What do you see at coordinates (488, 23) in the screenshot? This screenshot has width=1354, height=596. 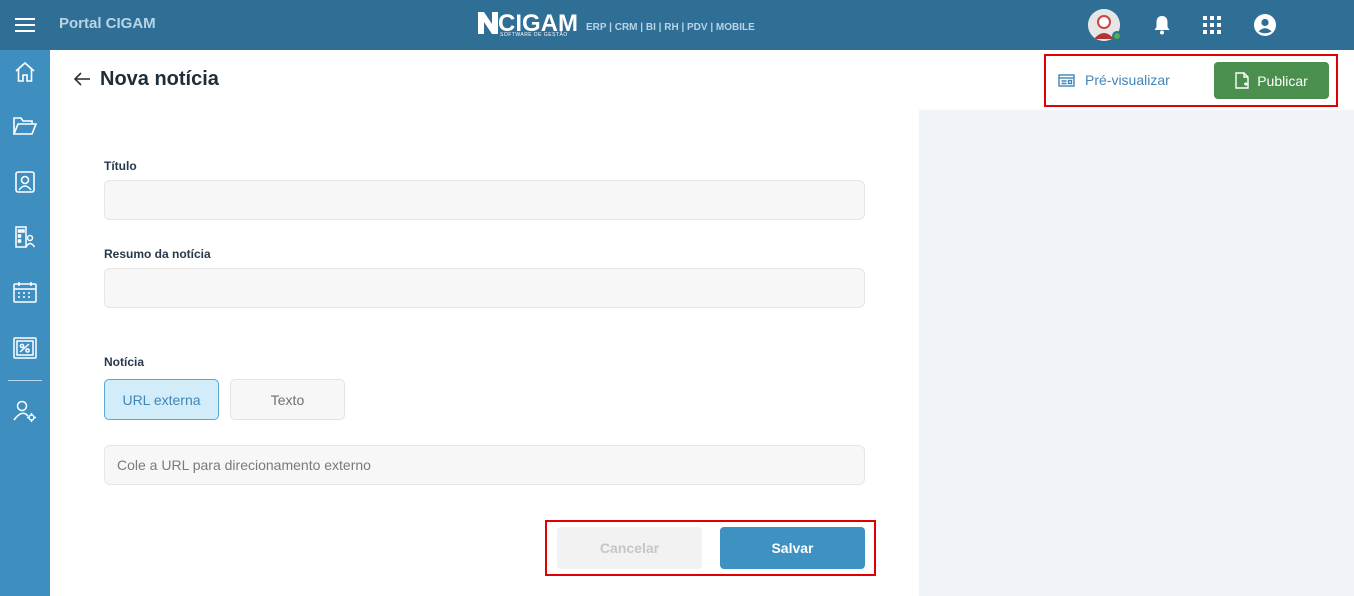 I see `cigam-mark-icon` at bounding box center [488, 23].